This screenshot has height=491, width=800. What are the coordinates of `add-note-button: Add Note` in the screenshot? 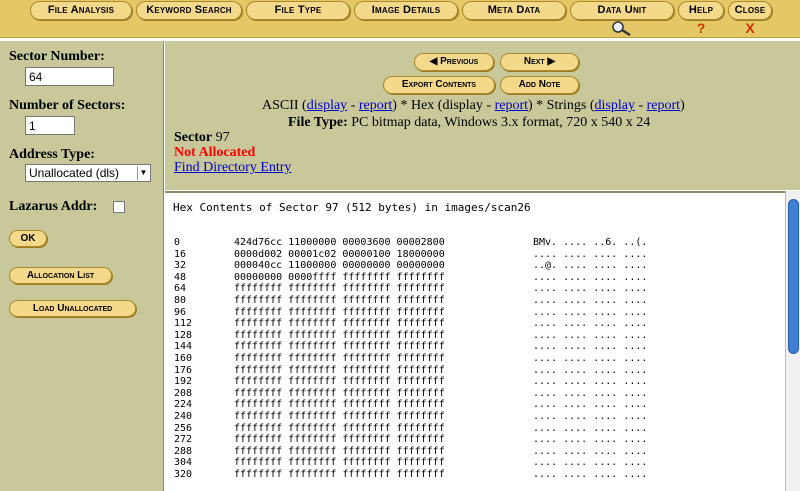 It's located at (539, 85).